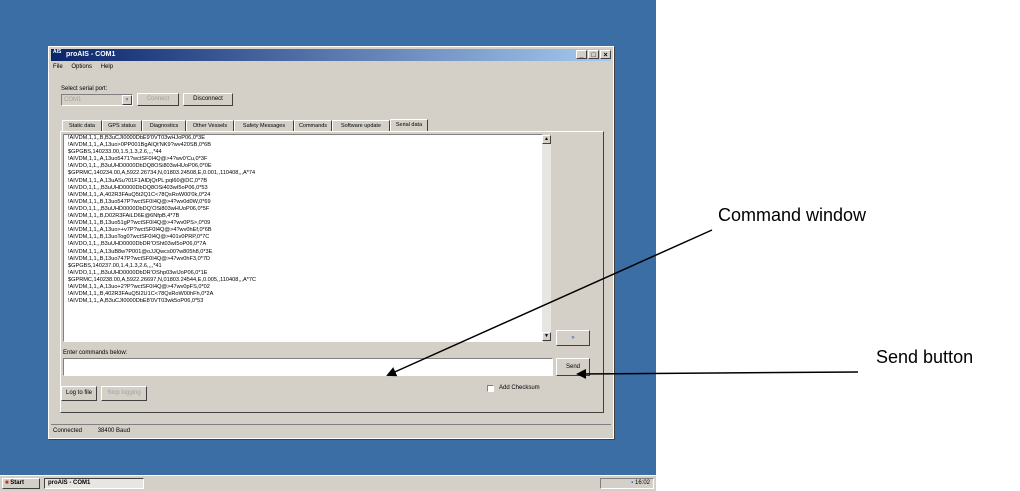  I want to click on scroll-up-icon: ▲, so click(546, 139).